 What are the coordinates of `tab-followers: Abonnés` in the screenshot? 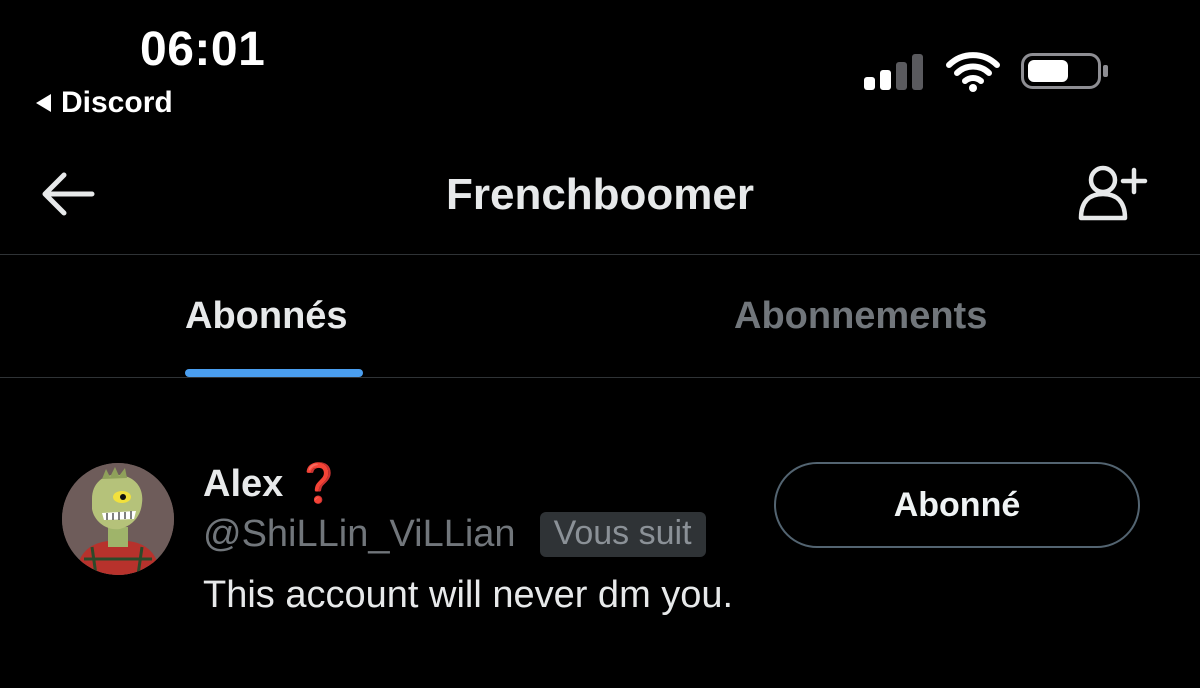 It's located at (275, 316).